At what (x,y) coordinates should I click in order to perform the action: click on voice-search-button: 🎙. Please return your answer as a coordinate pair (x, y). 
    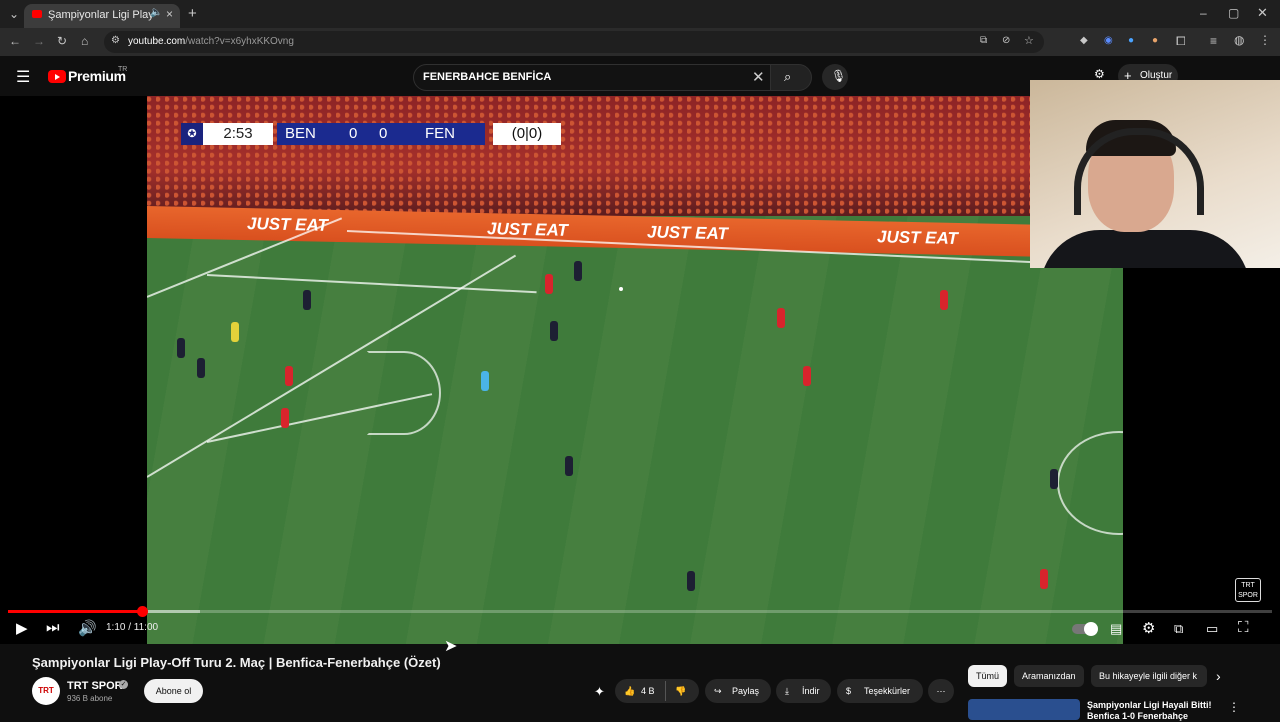
    Looking at the image, I should click on (835, 77).